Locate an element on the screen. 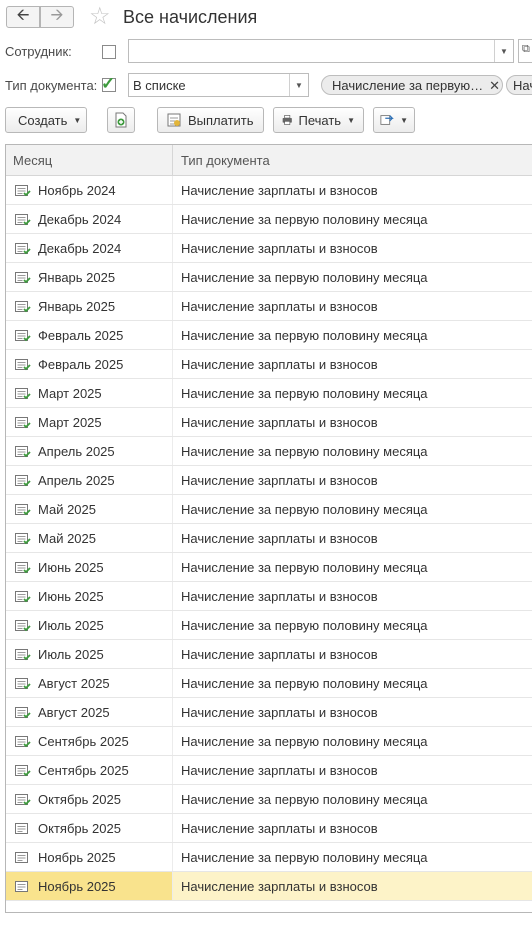 This screenshot has height=944, width=532. arrow-left-icon: 🡨 is located at coordinates (23, 15).